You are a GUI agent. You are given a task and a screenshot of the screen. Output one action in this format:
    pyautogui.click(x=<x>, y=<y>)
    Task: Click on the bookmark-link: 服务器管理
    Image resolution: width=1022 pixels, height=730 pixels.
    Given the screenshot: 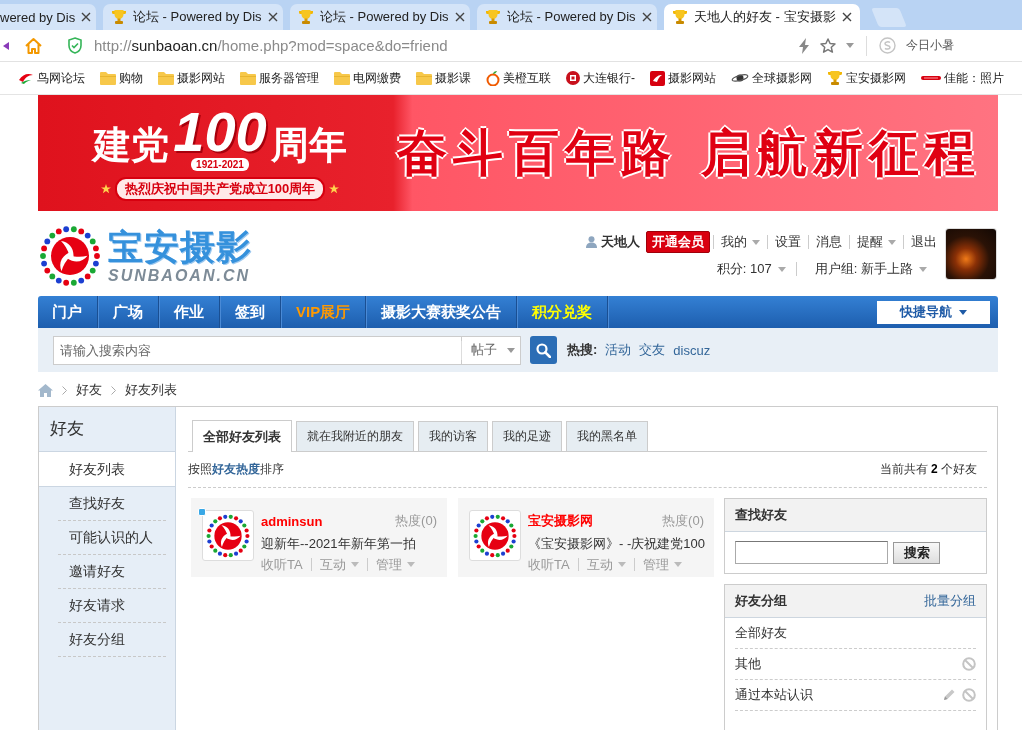 What is the action you would take?
    pyautogui.click(x=279, y=78)
    